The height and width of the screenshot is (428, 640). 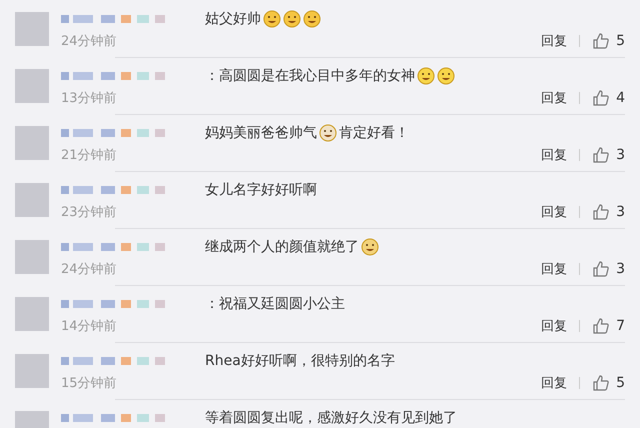 What do you see at coordinates (331, 418) in the screenshot?
I see `comment-text: 等着圆圆复出呢，感激好久没有见到她了` at bounding box center [331, 418].